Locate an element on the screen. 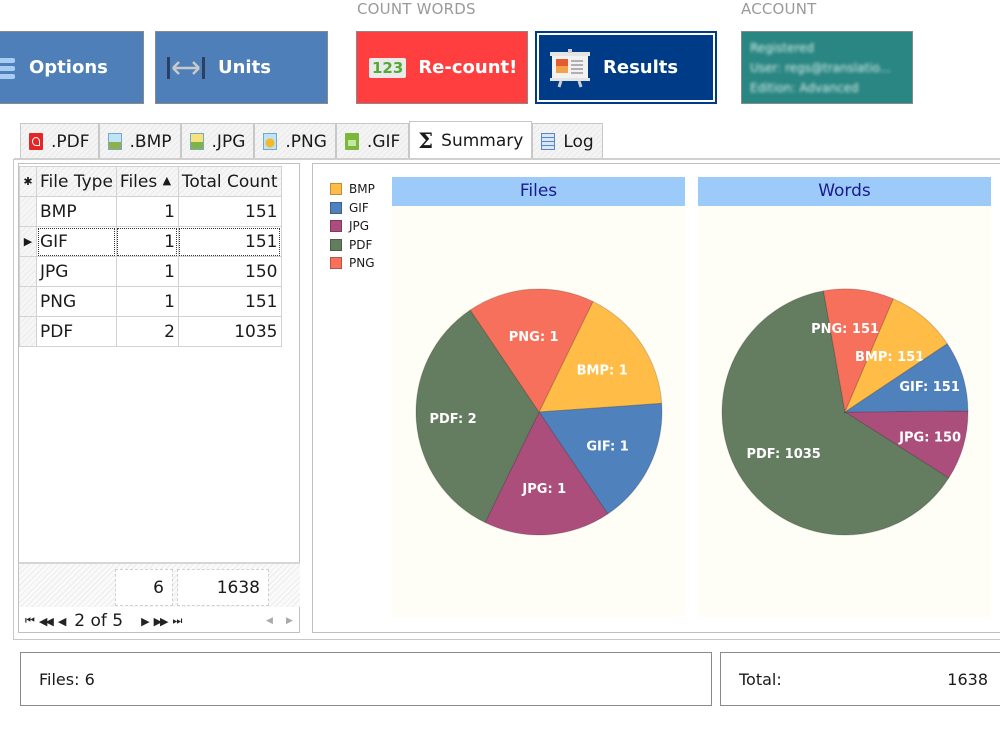  first-page-icon: ⏮ is located at coordinates (30, 621).